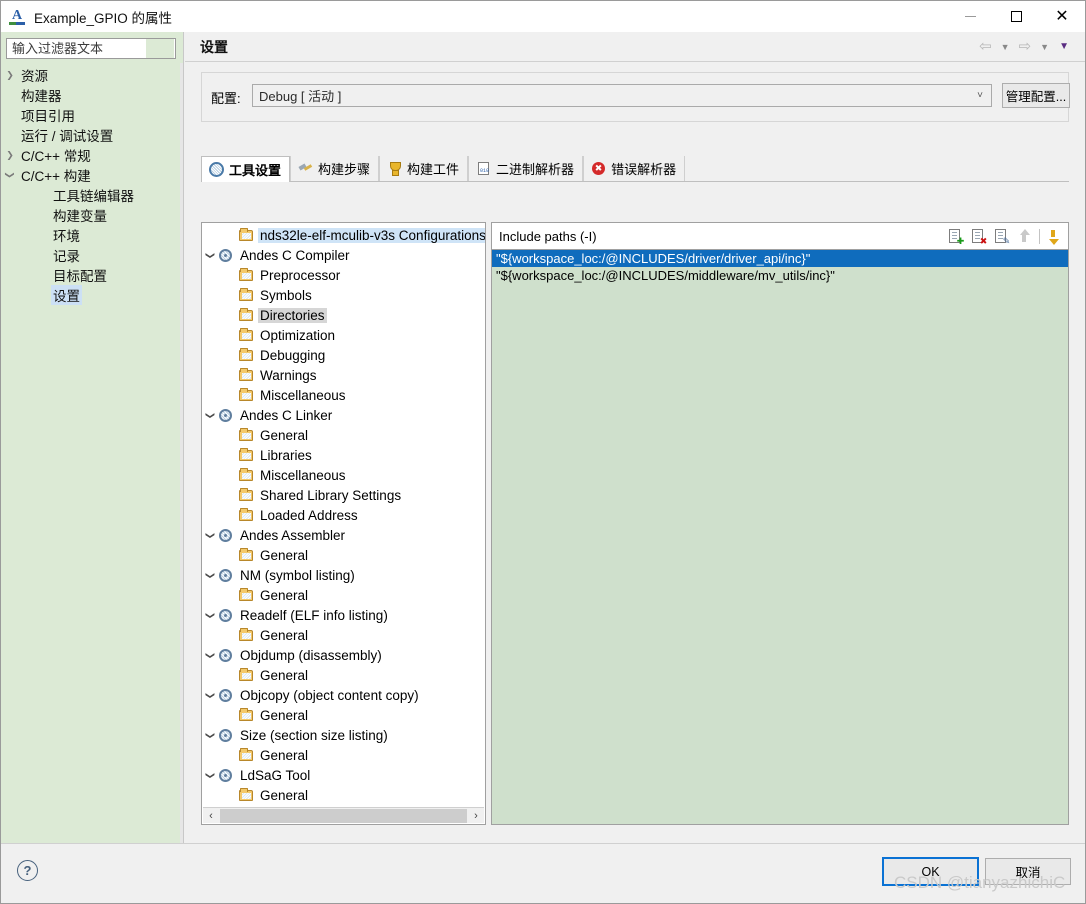  What do you see at coordinates (329, 695) in the screenshot?
I see `tool-tree-item-label: Objcopy (object content copy)` at bounding box center [329, 695].